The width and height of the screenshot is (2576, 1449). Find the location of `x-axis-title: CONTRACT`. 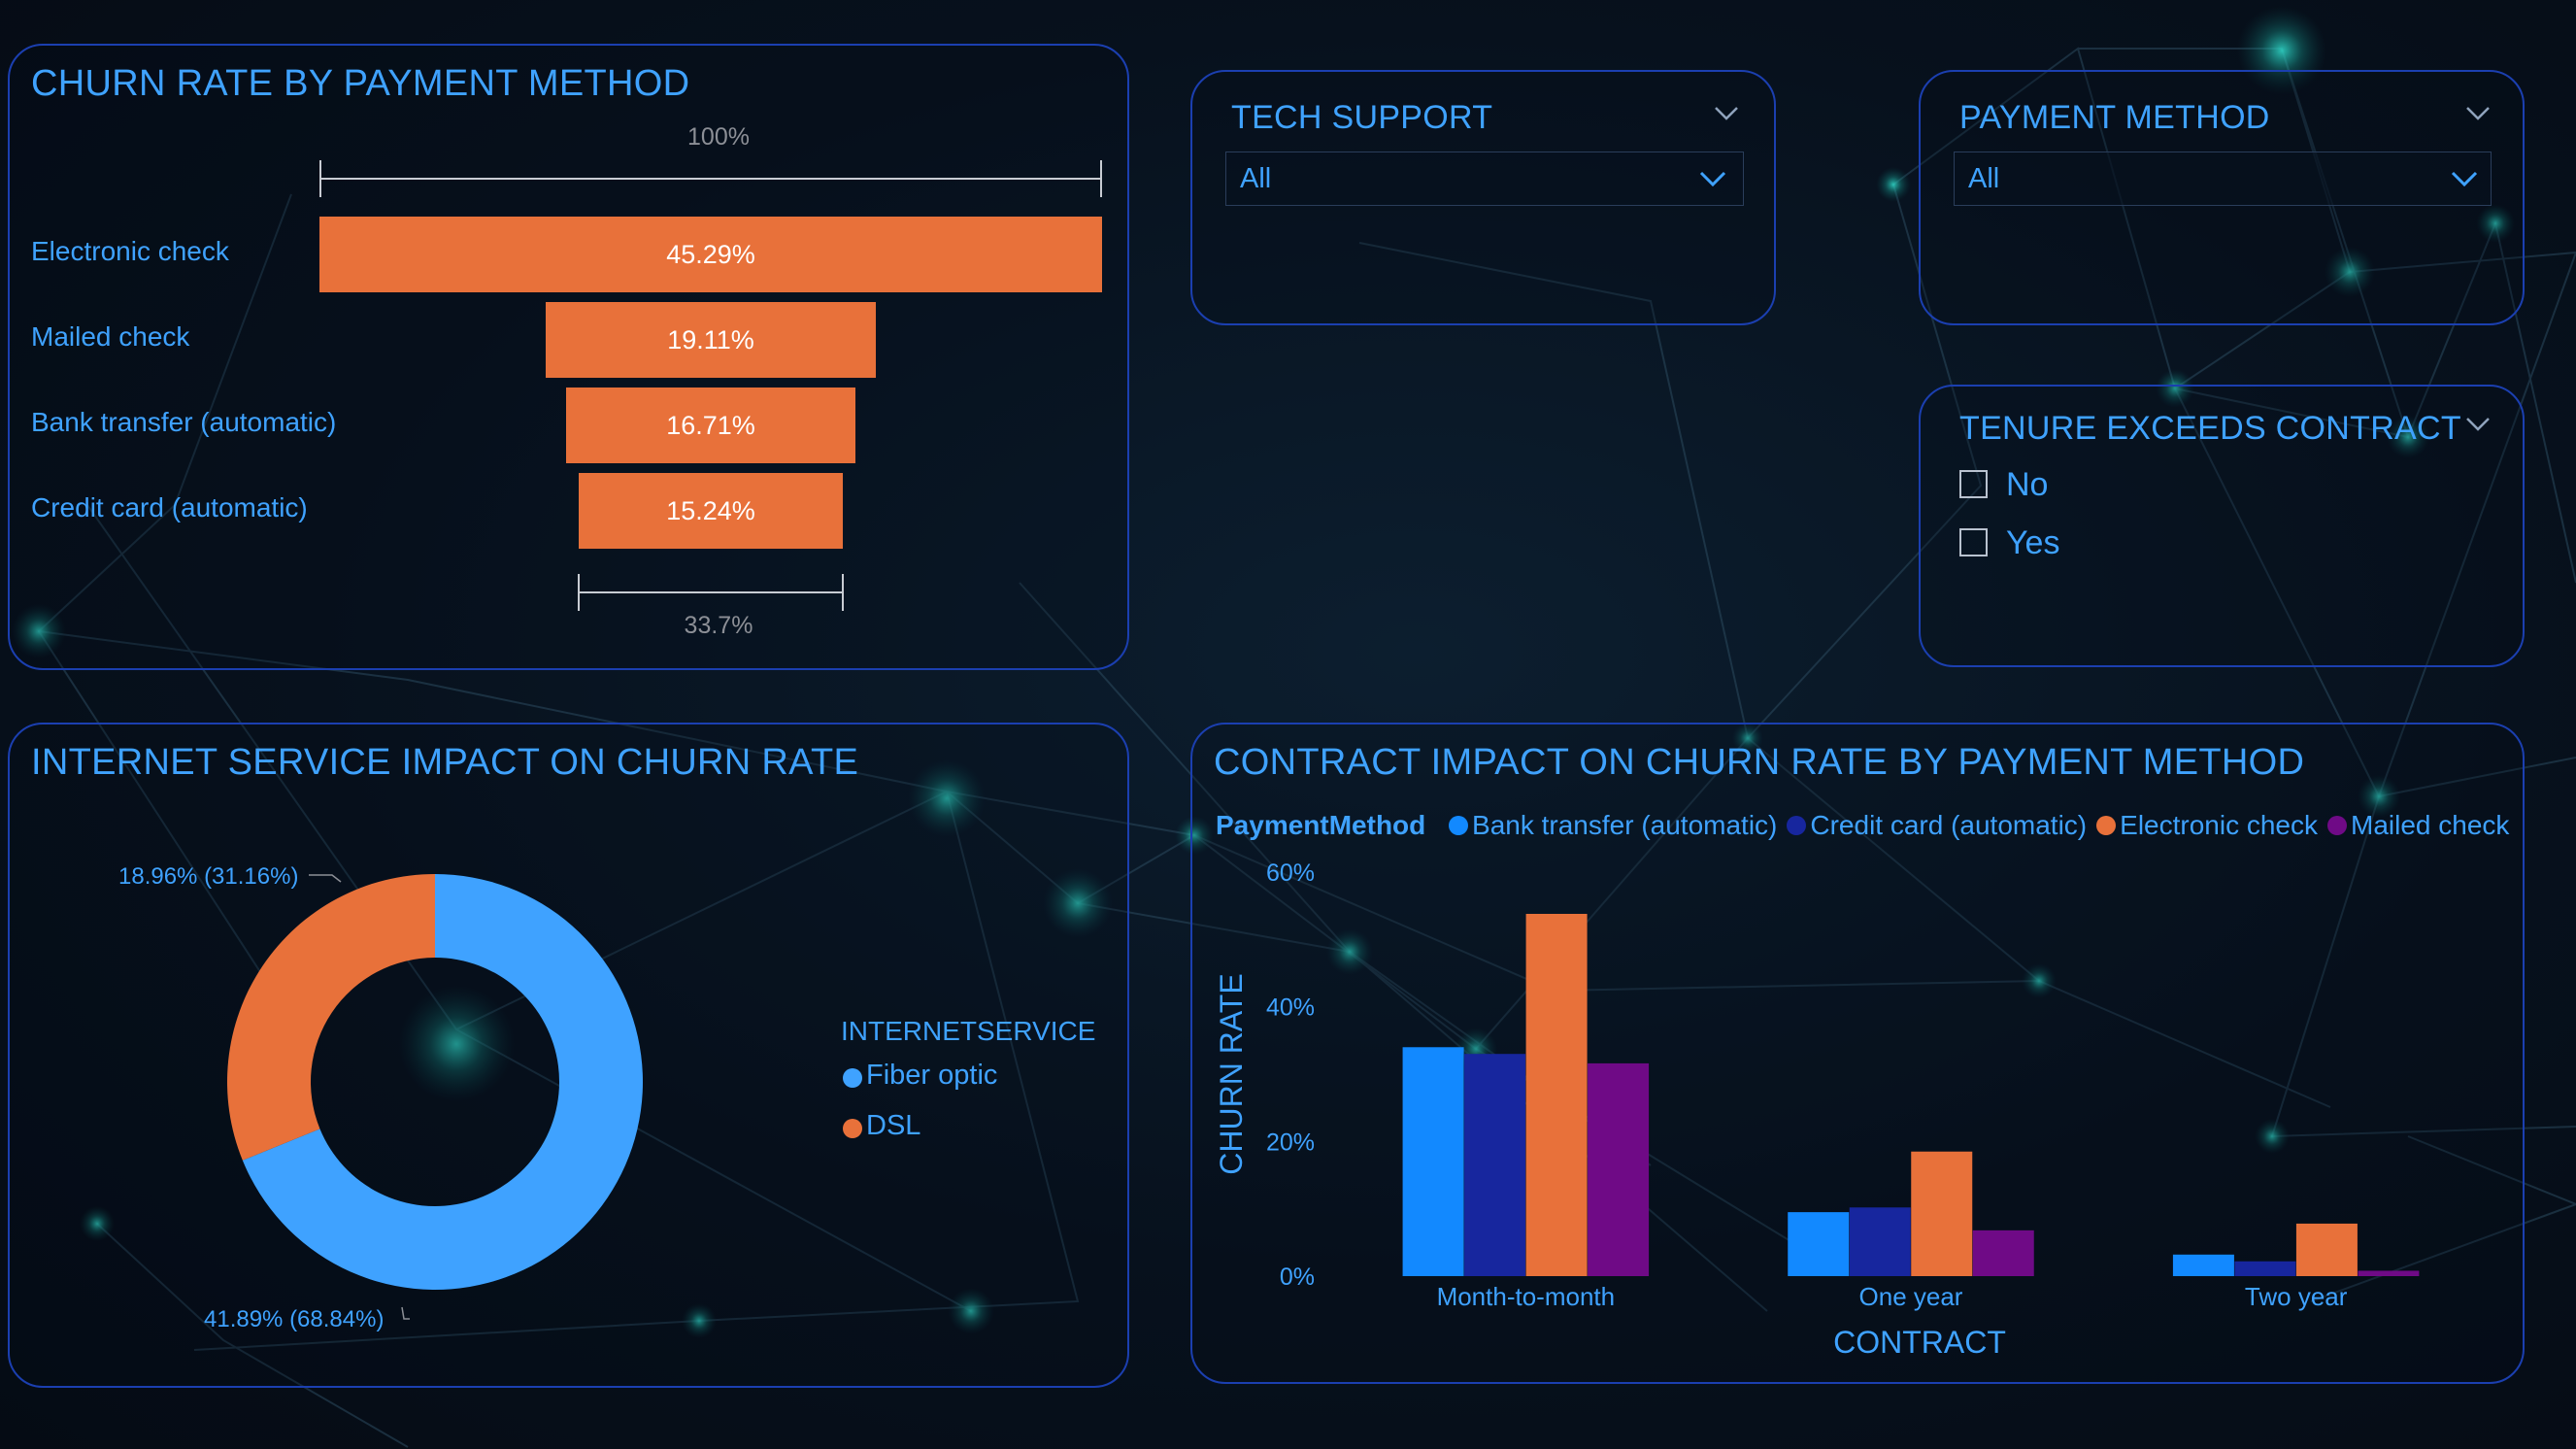

x-axis-title: CONTRACT is located at coordinates (1920, 1343).